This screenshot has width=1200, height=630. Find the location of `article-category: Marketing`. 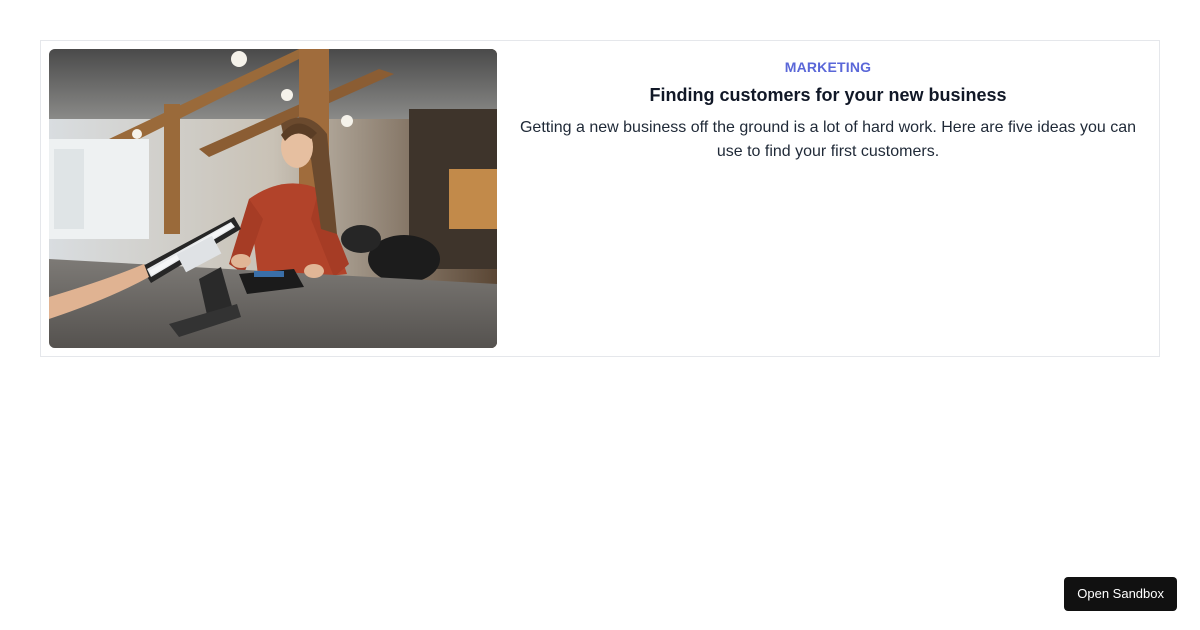

article-category: Marketing is located at coordinates (828, 67).